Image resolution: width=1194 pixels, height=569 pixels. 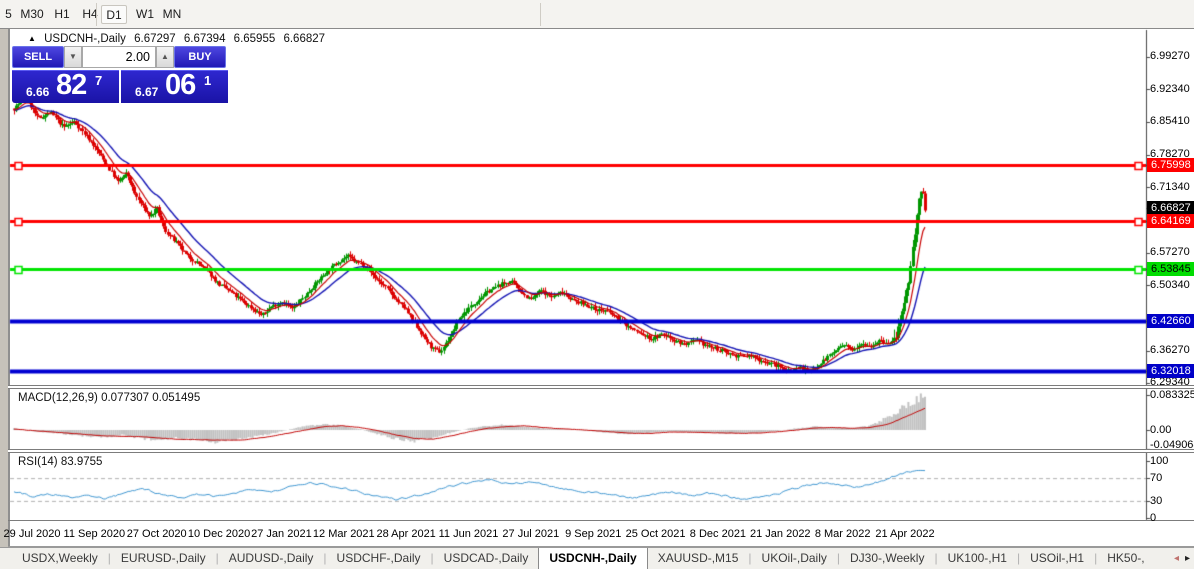 What do you see at coordinates (1057, 558) in the screenshot?
I see `chart-tab-usoil-h1: USOil-,H1` at bounding box center [1057, 558].